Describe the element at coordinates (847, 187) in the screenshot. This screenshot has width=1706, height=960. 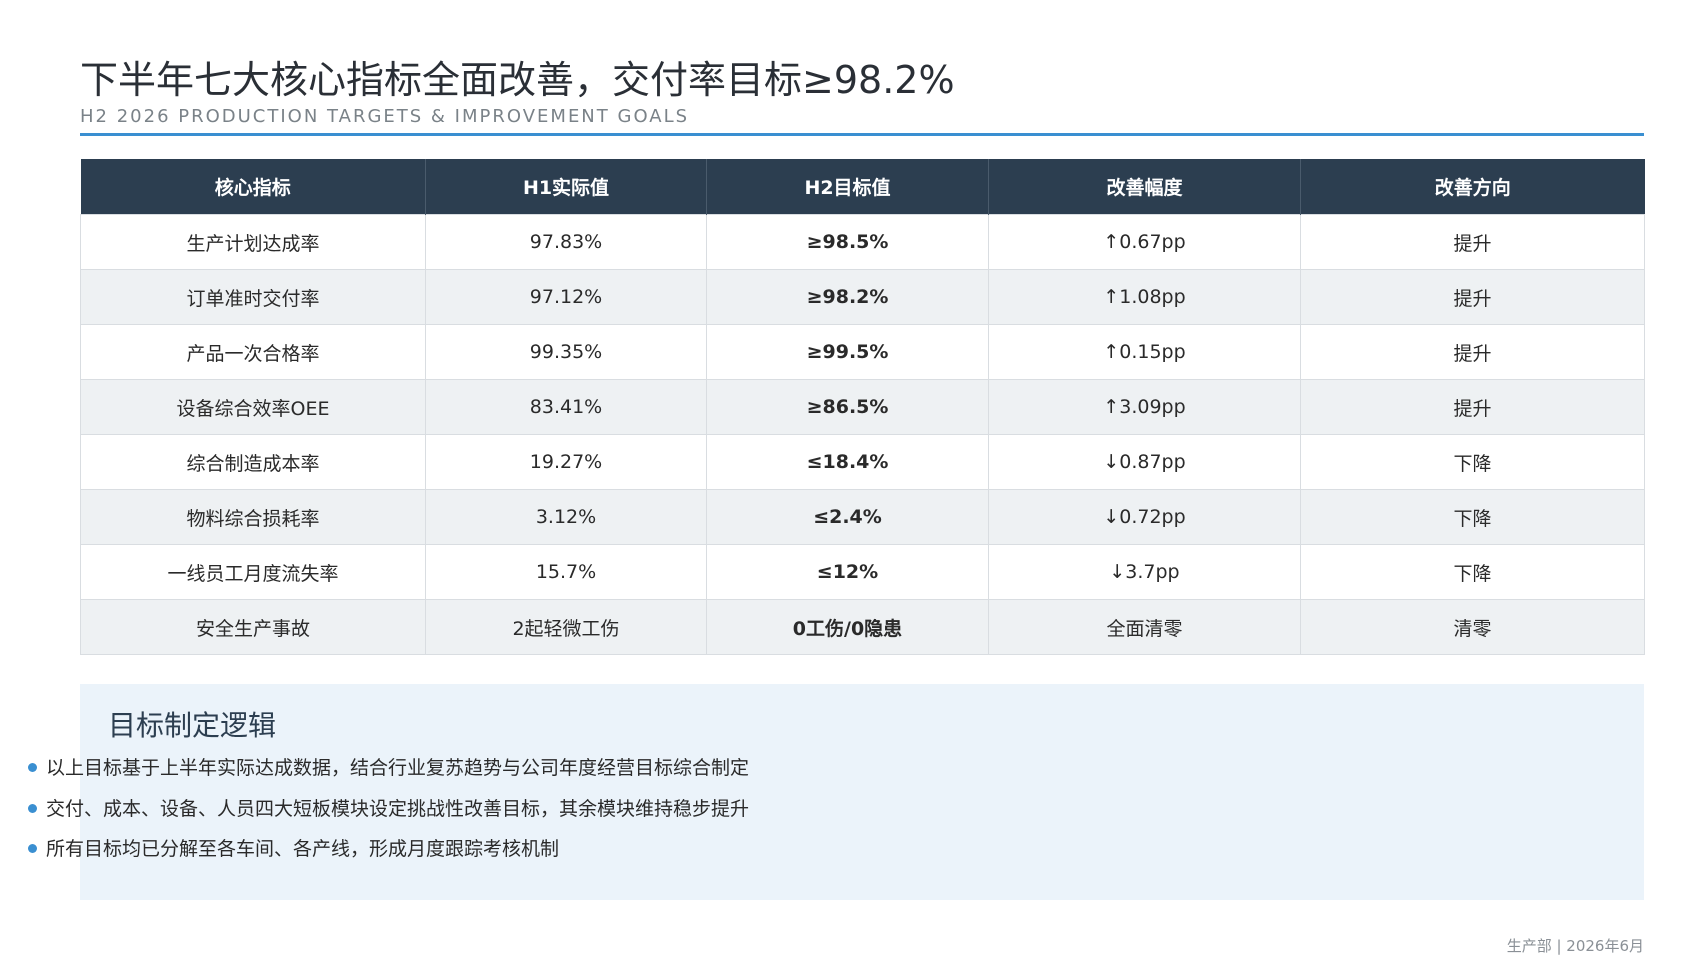
I see `column-header-h2: H2目标值` at that location.